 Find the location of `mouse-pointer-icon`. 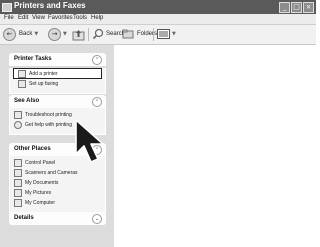

mouse-pointer-icon is located at coordinates (89, 141).